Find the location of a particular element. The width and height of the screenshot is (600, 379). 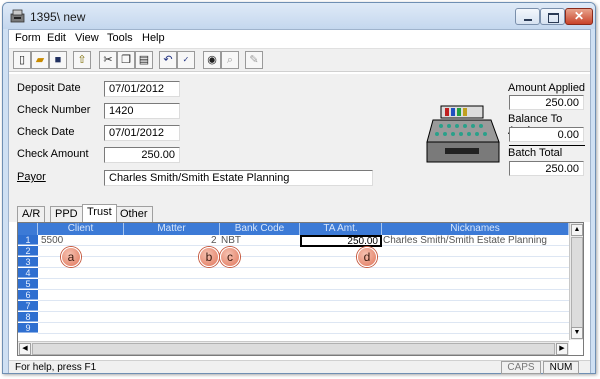

payor-label: Payor is located at coordinates (31, 177).